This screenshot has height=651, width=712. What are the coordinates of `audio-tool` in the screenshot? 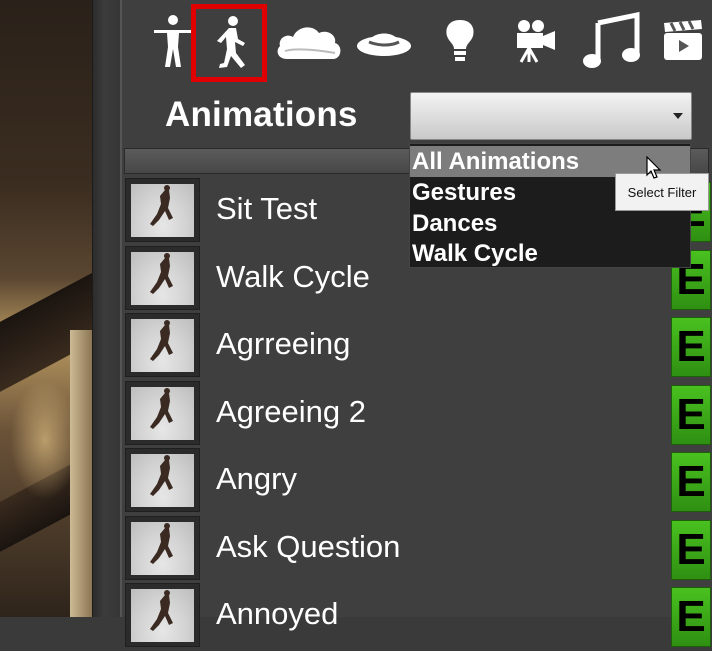 It's located at (611, 41).